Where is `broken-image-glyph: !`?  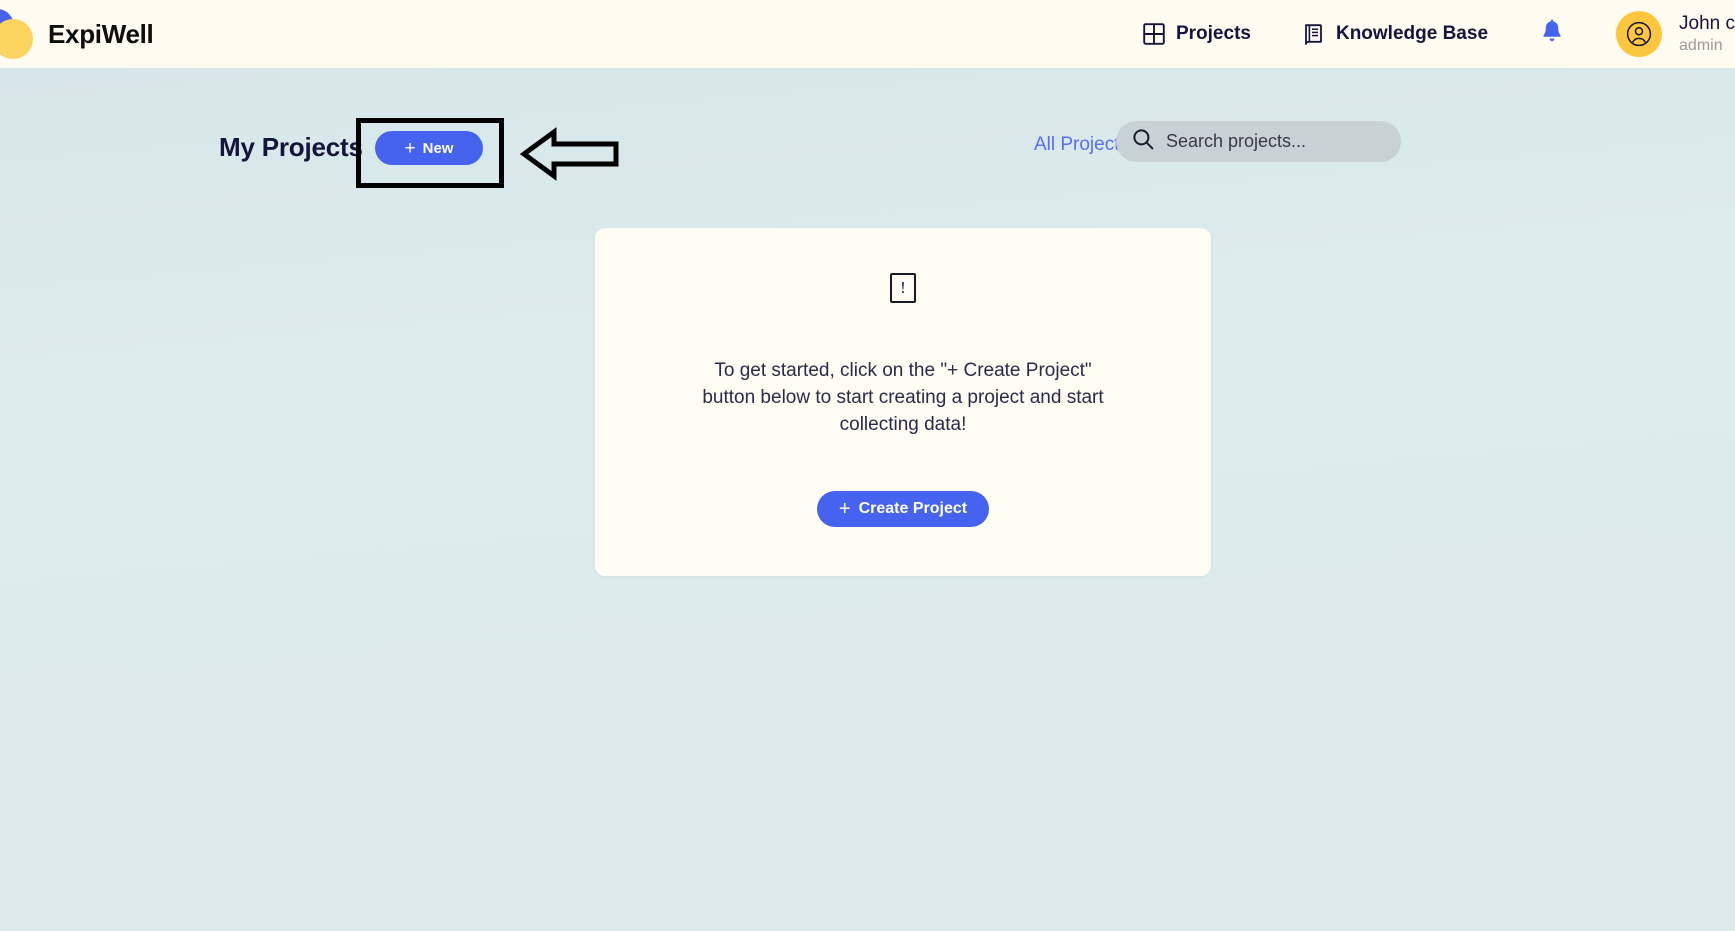 broken-image-glyph: ! is located at coordinates (903, 287).